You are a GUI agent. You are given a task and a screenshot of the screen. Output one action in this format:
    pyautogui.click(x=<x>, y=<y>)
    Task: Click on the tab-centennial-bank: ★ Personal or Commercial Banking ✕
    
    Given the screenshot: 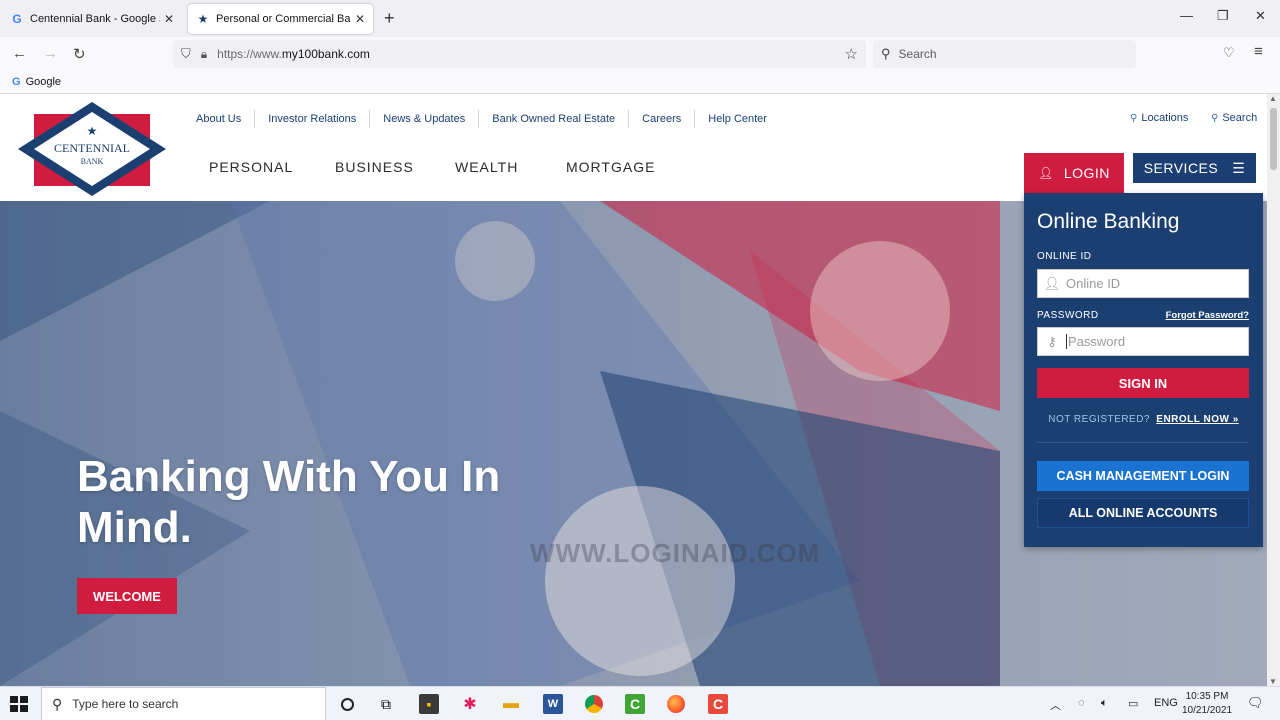 What is the action you would take?
    pyautogui.click(x=280, y=19)
    